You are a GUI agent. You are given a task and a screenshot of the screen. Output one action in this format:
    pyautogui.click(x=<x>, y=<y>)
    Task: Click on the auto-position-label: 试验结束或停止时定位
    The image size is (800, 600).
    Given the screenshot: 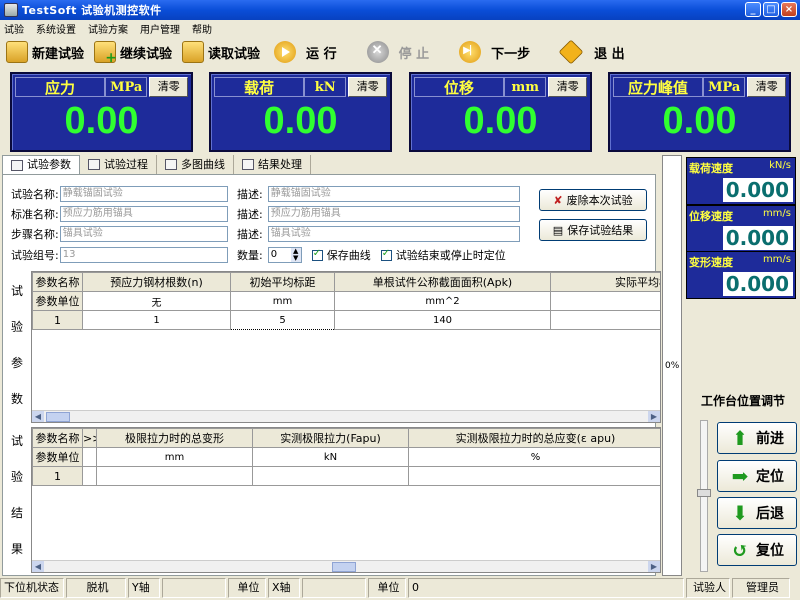 What is the action you would take?
    pyautogui.click(x=450, y=255)
    